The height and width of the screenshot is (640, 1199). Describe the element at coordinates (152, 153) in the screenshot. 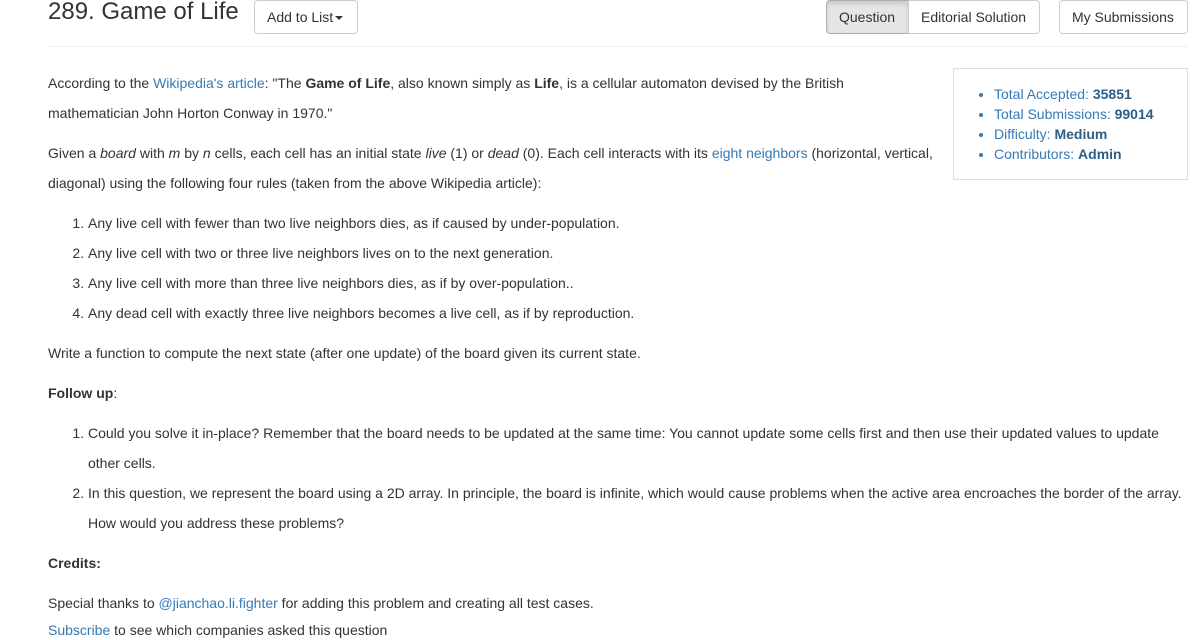

I see `text: with` at that location.